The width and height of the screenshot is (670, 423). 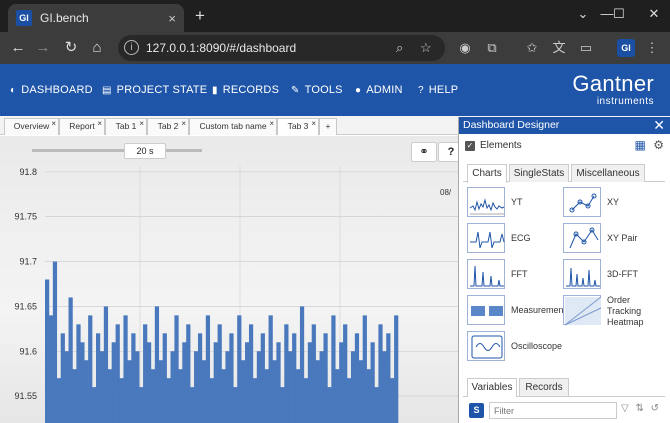 What do you see at coordinates (126, 126) in the screenshot?
I see `tab-1: Tab 1 ×` at bounding box center [126, 126].